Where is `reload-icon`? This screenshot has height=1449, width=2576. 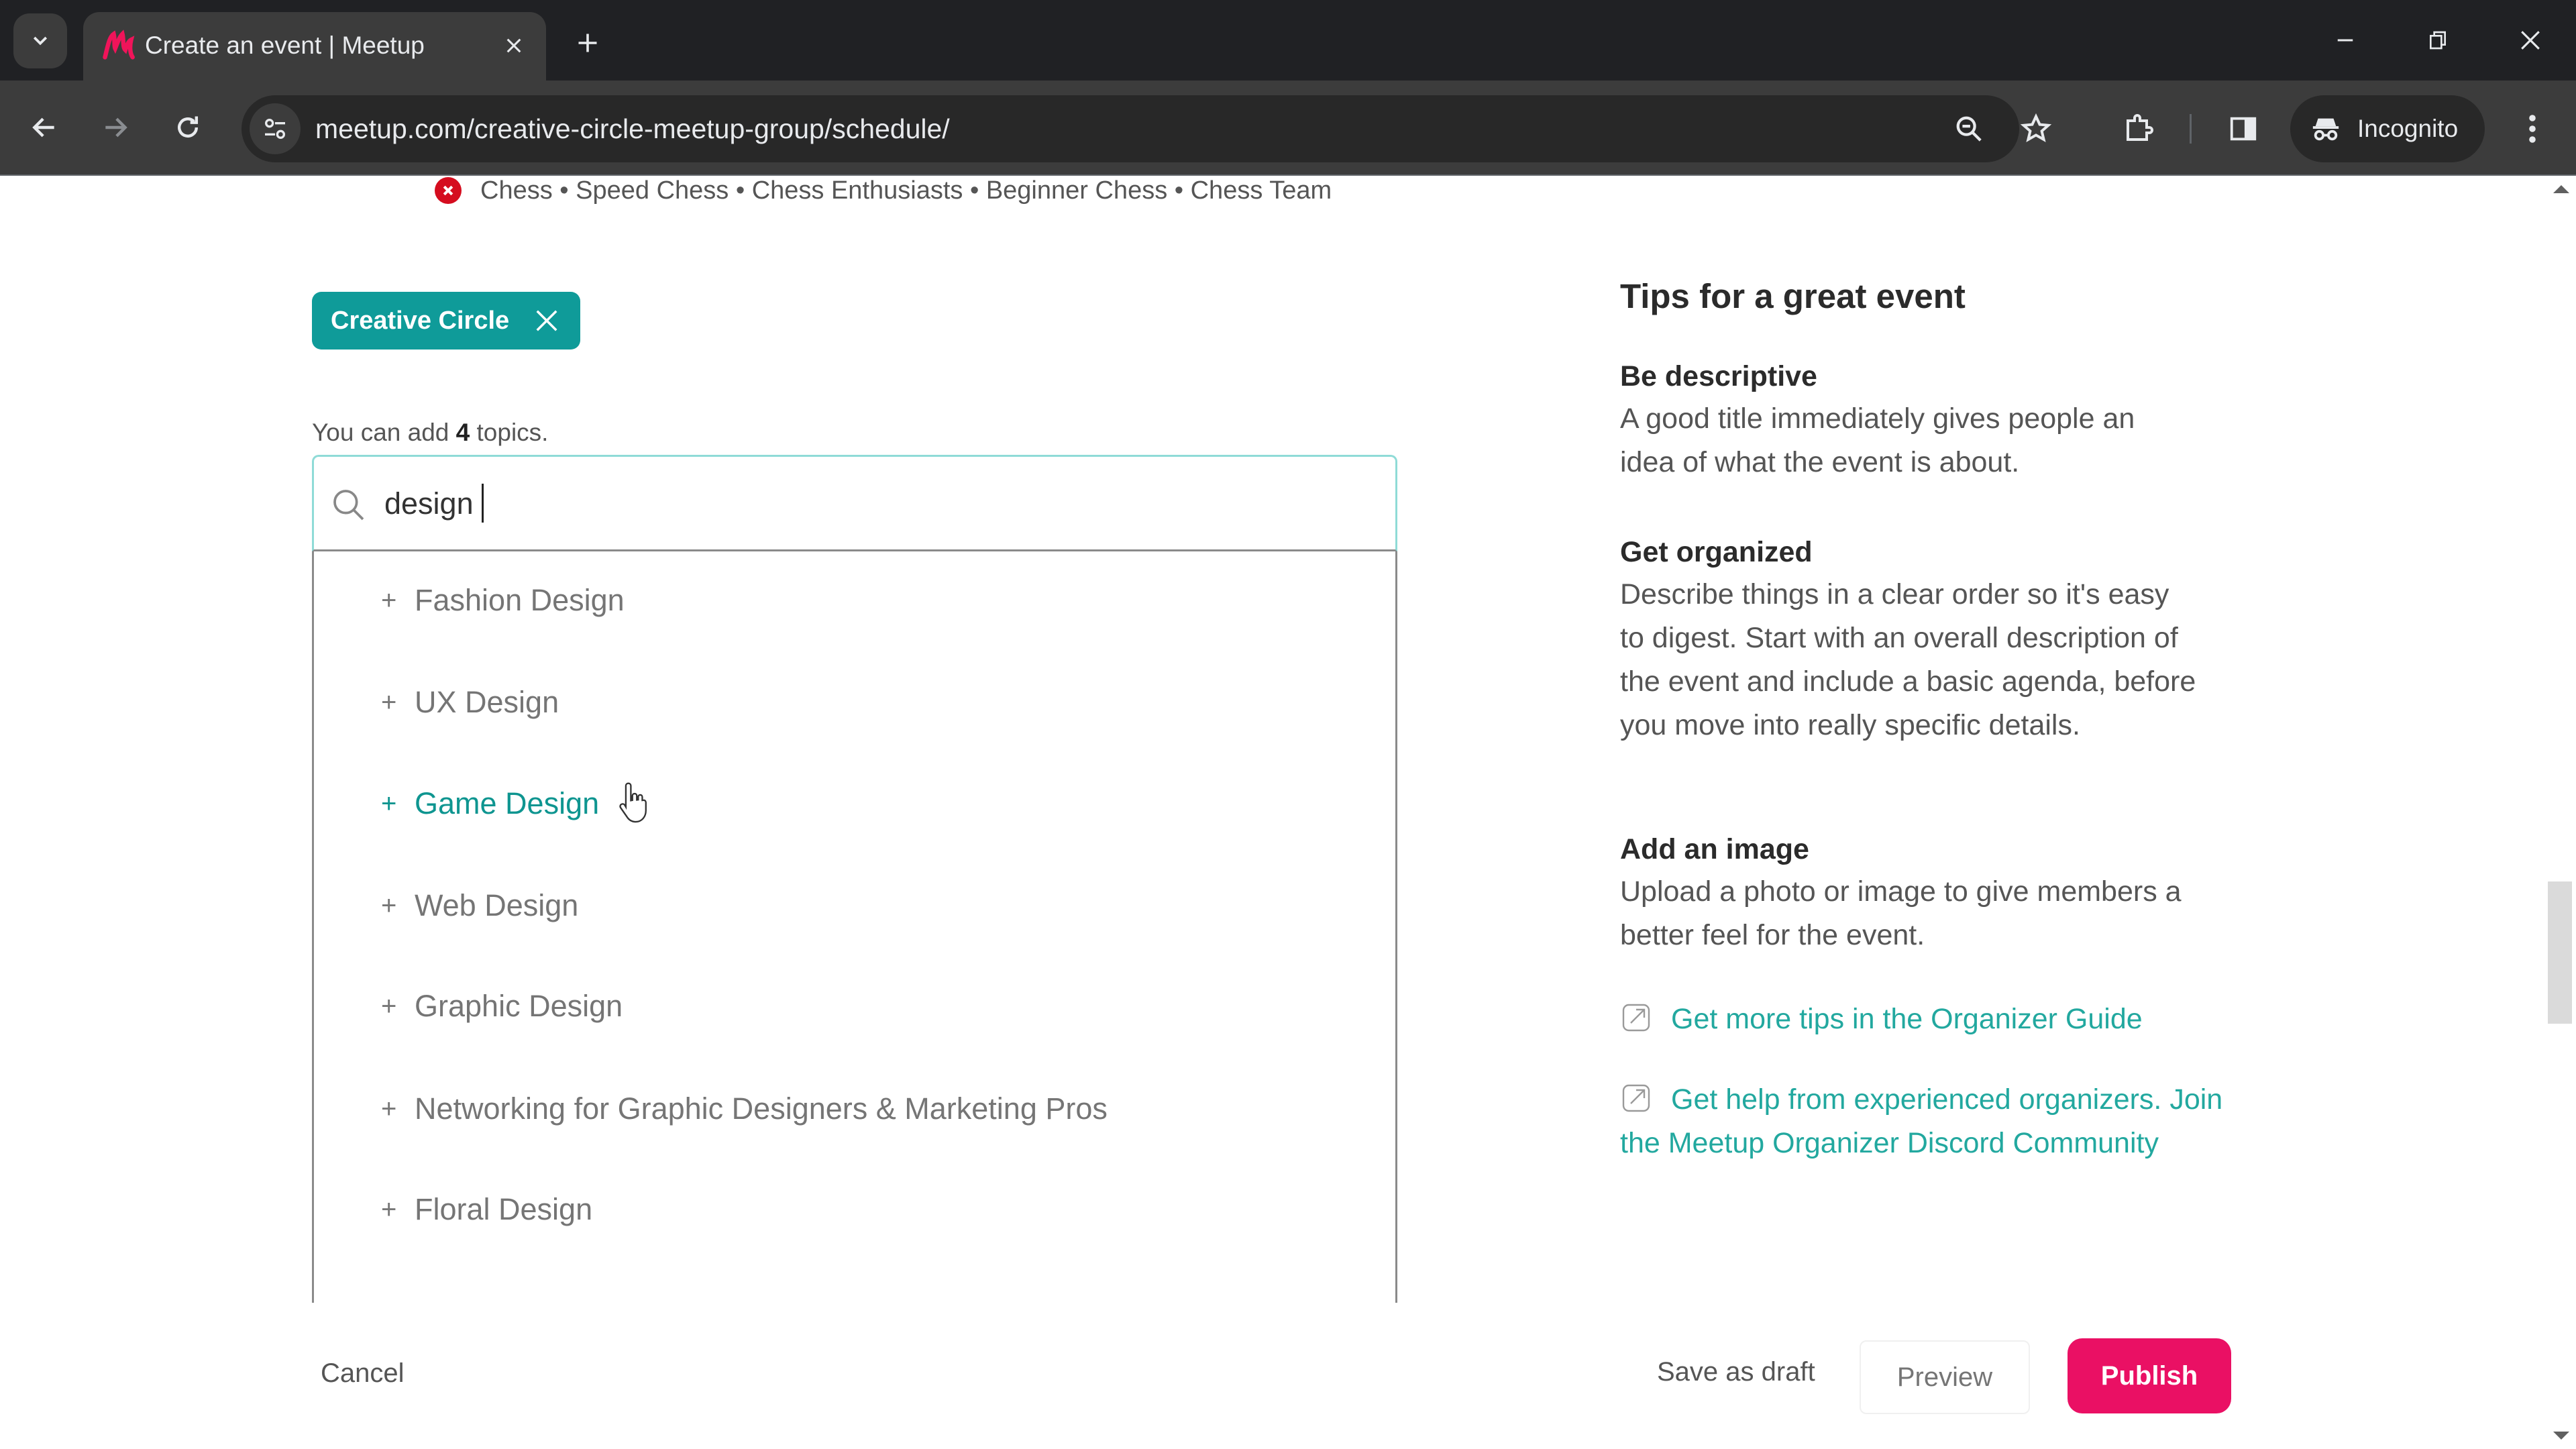
reload-icon is located at coordinates (188, 127).